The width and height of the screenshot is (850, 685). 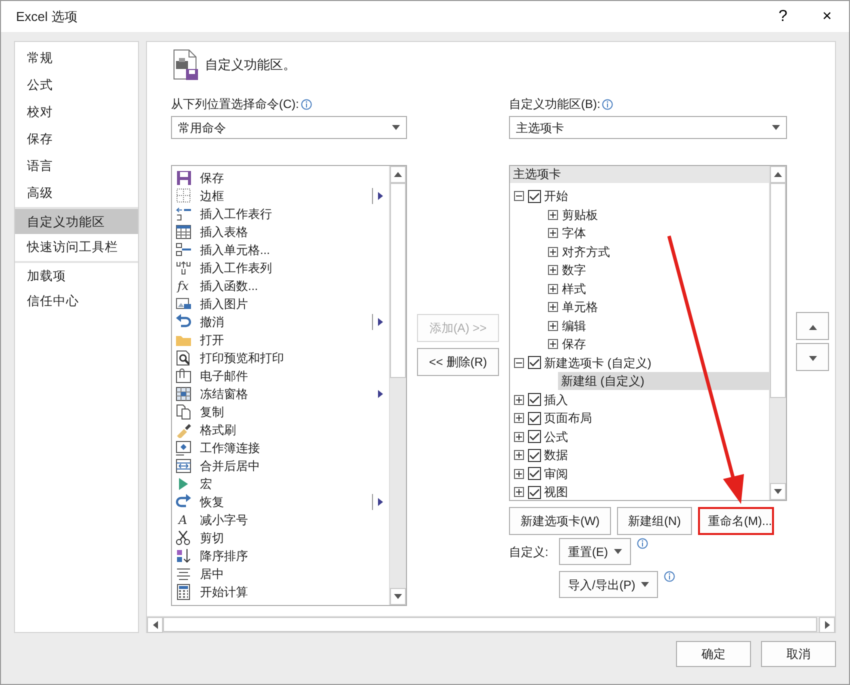 What do you see at coordinates (812, 357) in the screenshot?
I see `move-down-button` at bounding box center [812, 357].